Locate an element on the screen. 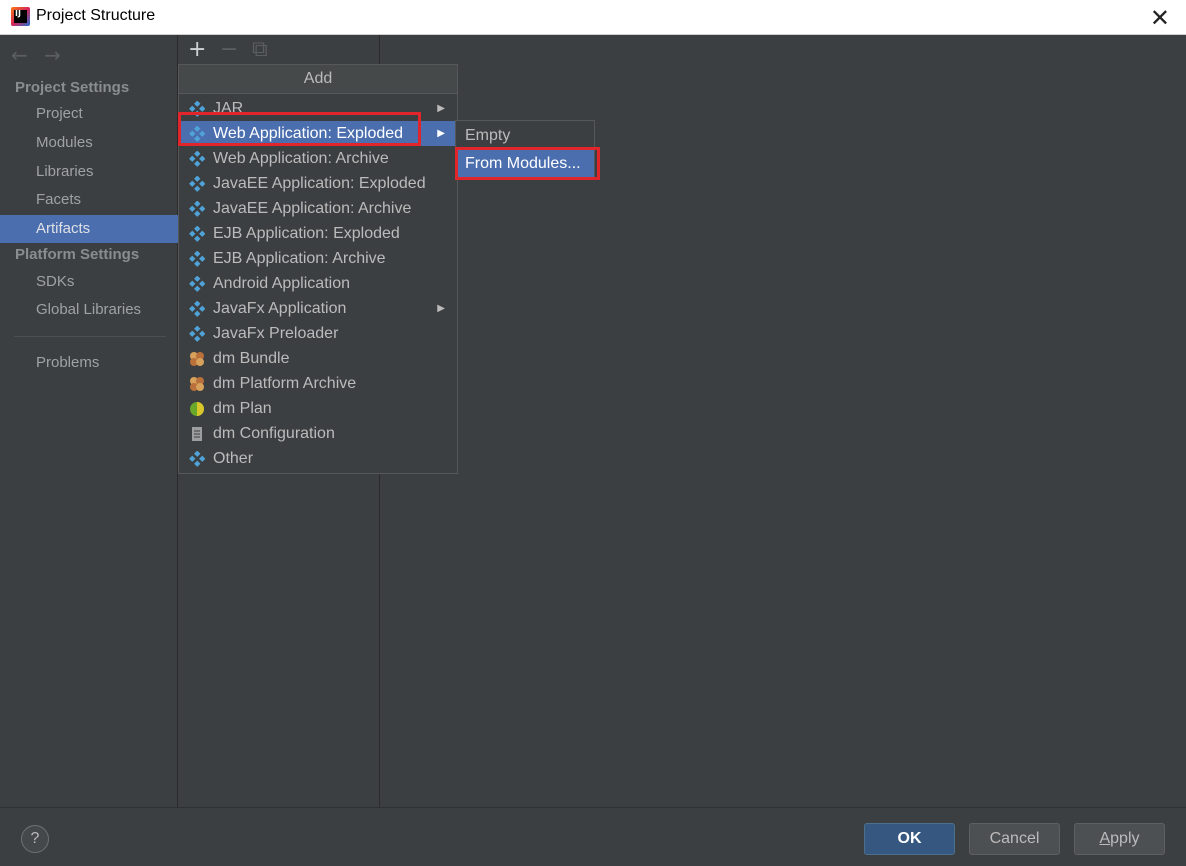 This screenshot has height=866, width=1186. add-icon: + is located at coordinates (204, 49).